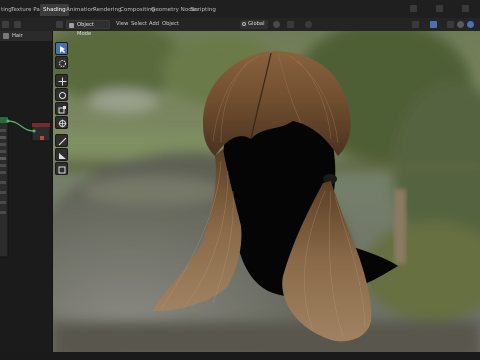 The width and height of the screenshot is (480, 360). I want to click on scene-icon, so click(413, 8).